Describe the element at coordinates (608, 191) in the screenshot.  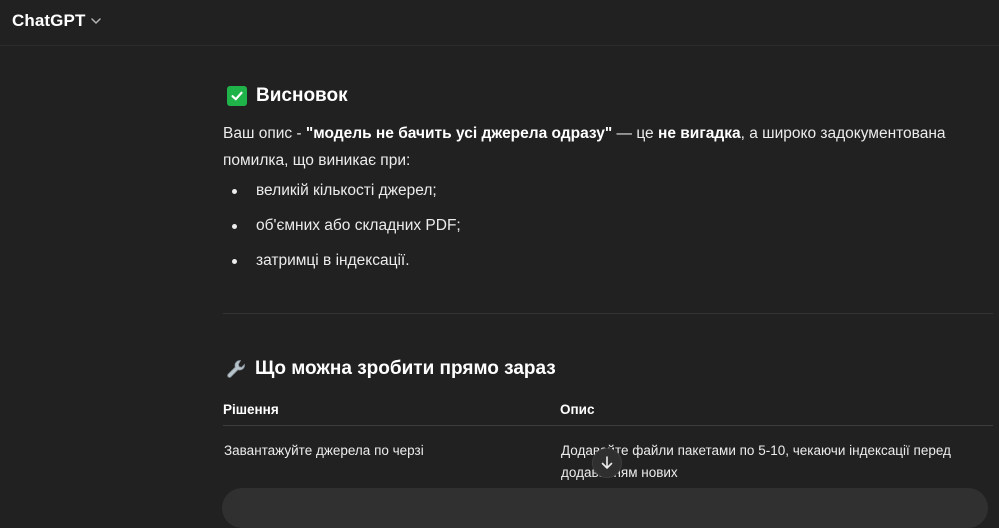
I see `list-item: великій кількості джерел;` at that location.